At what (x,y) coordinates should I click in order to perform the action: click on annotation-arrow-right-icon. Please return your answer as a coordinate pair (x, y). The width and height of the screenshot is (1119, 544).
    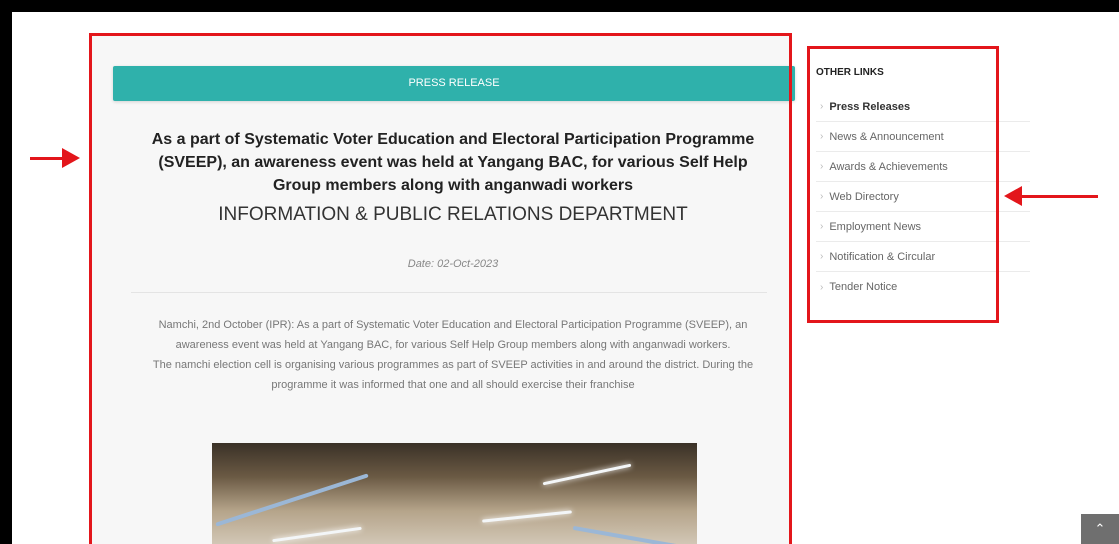
    Looking at the image, I should click on (71, 158).